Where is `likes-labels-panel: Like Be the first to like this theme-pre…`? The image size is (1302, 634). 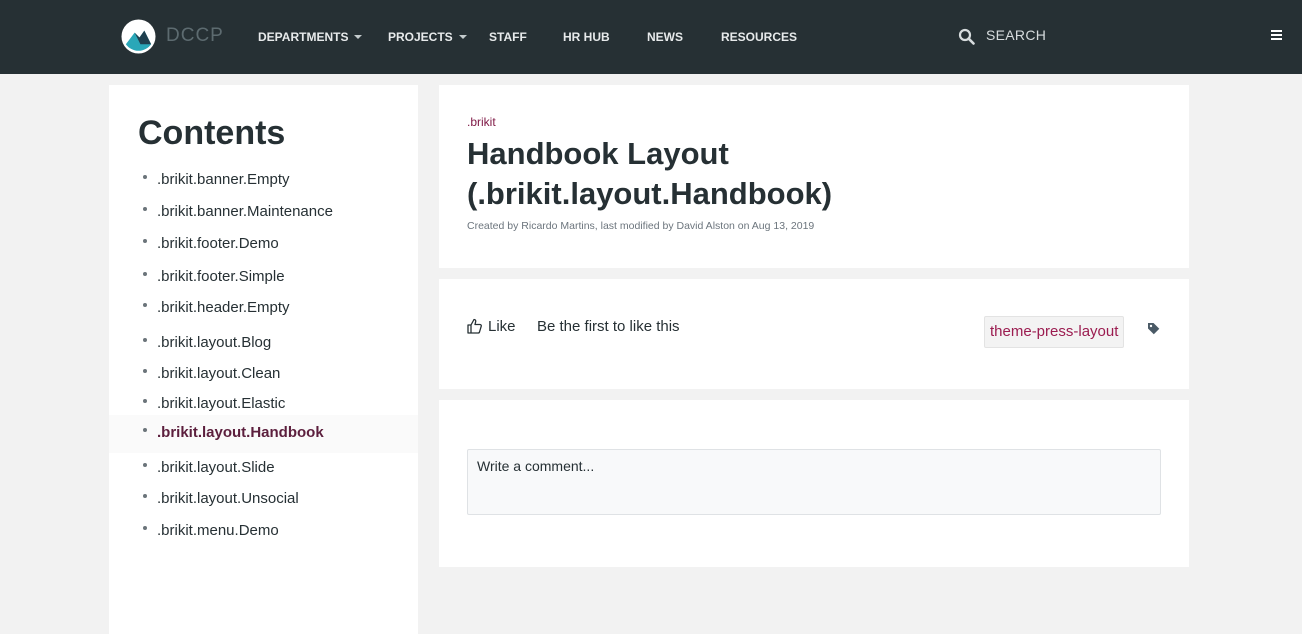
likes-labels-panel: Like Be the first to like this theme-pre… is located at coordinates (814, 334).